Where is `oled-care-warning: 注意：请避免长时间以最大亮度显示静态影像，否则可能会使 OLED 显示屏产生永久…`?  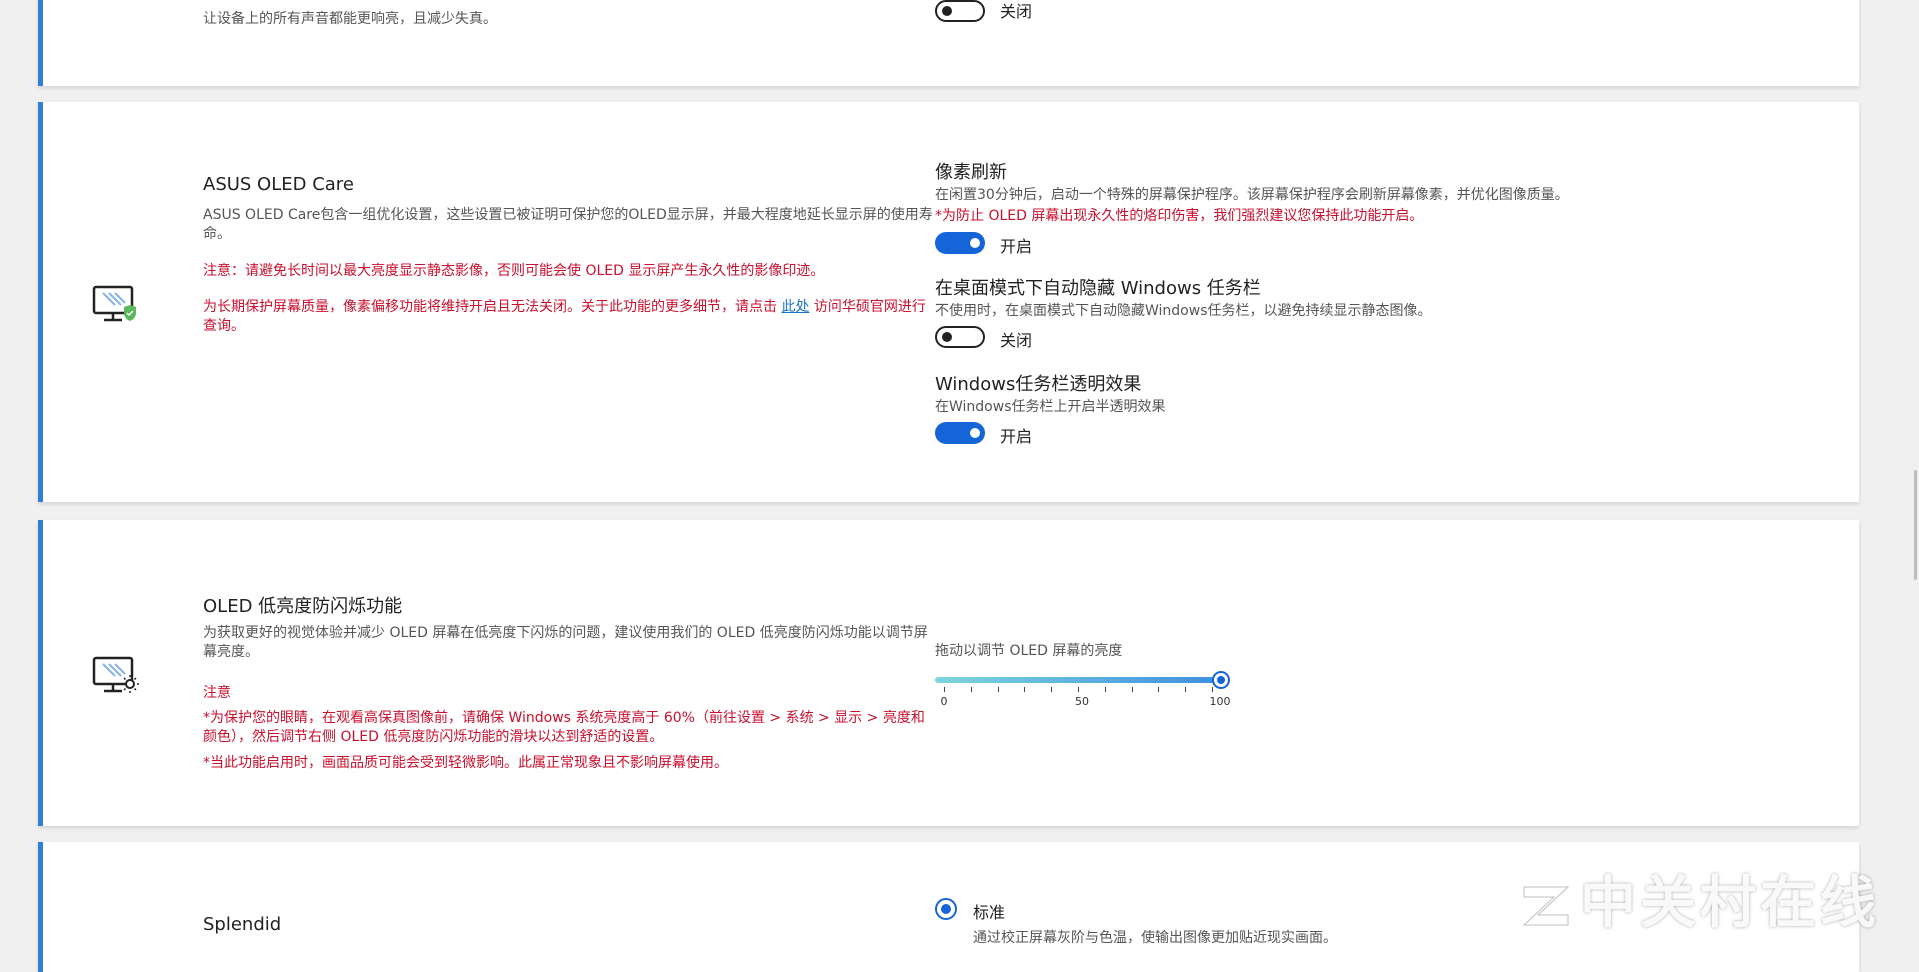 oled-care-warning: 注意：请避免长时间以最大亮度显示静态影像，否则可能会使 OLED 显示屏产生永久… is located at coordinates (514, 271).